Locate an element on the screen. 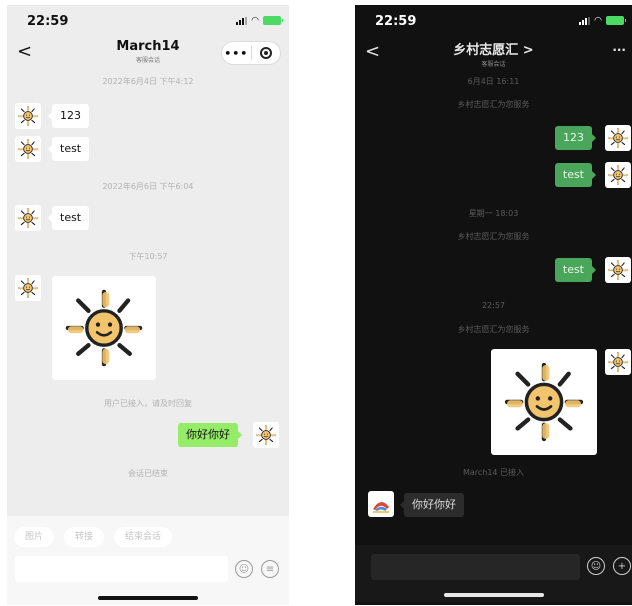 This screenshot has width=632, height=606. nav-bar: < 乡村志愿汇 > 客服会话 ··· is located at coordinates (493, 53).